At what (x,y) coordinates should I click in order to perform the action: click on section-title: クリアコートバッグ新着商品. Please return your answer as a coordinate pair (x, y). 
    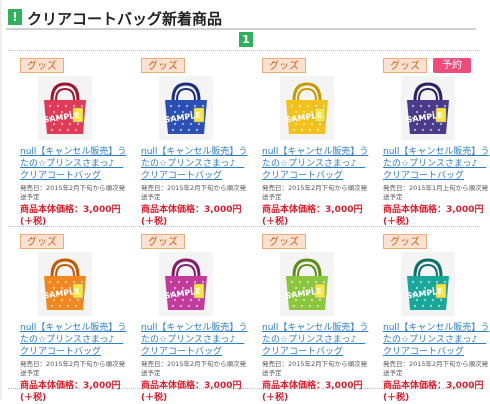
    Looking at the image, I should click on (125, 19).